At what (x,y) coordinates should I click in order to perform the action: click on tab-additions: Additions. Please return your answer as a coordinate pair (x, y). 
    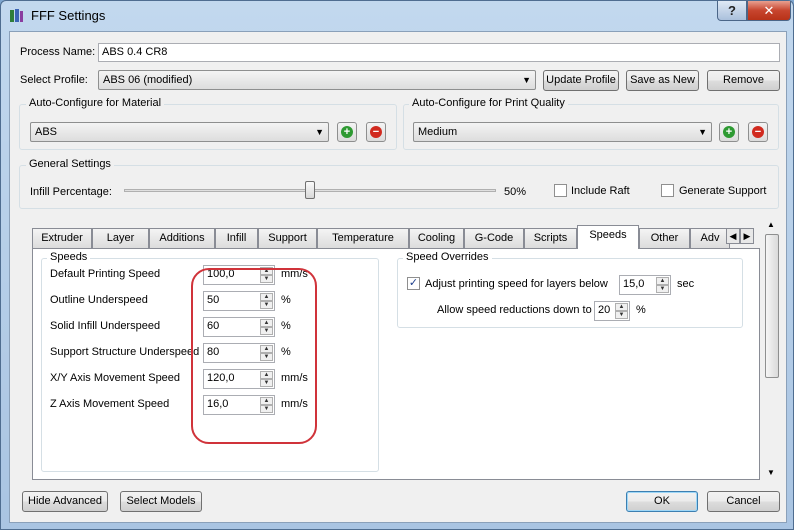
    Looking at the image, I should click on (182, 238).